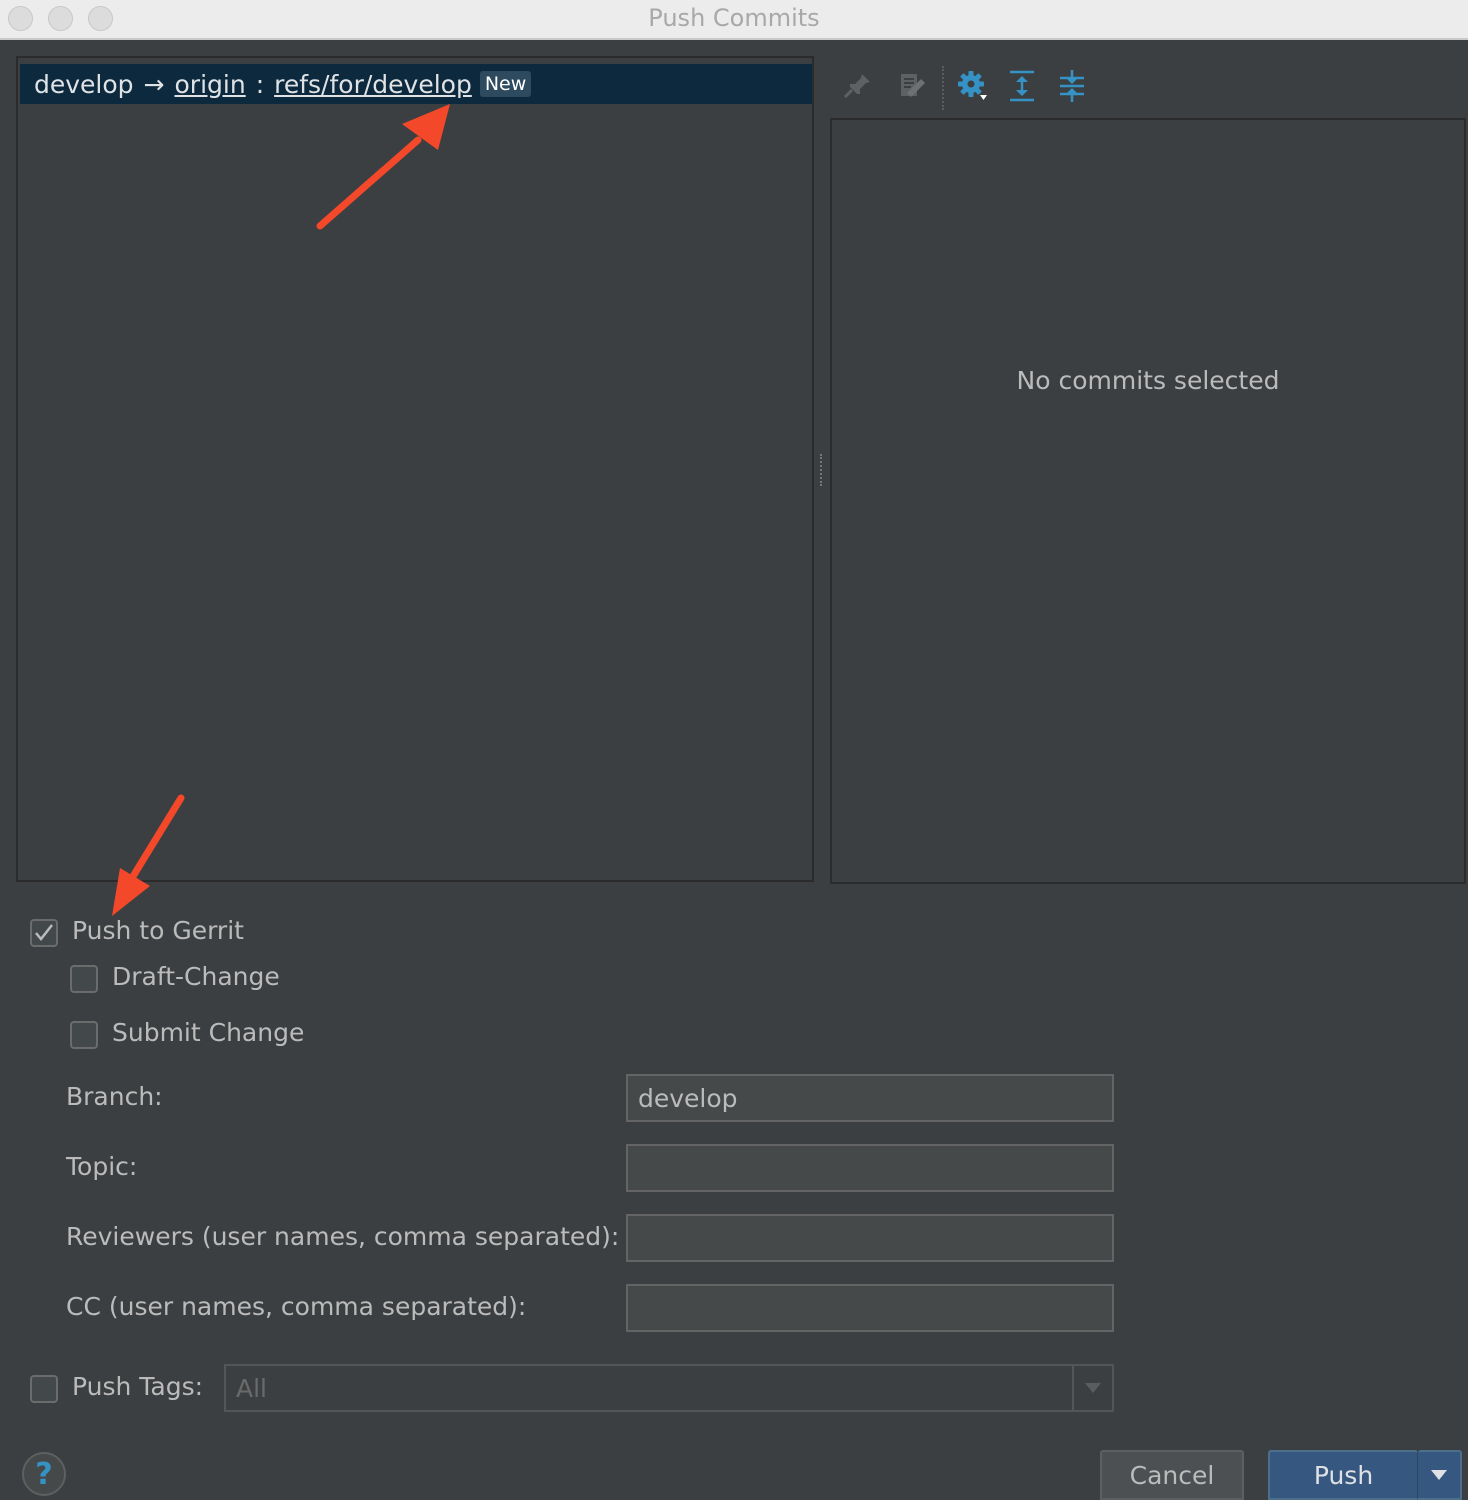  What do you see at coordinates (210, 84) in the screenshot?
I see `remote-link: origin` at bounding box center [210, 84].